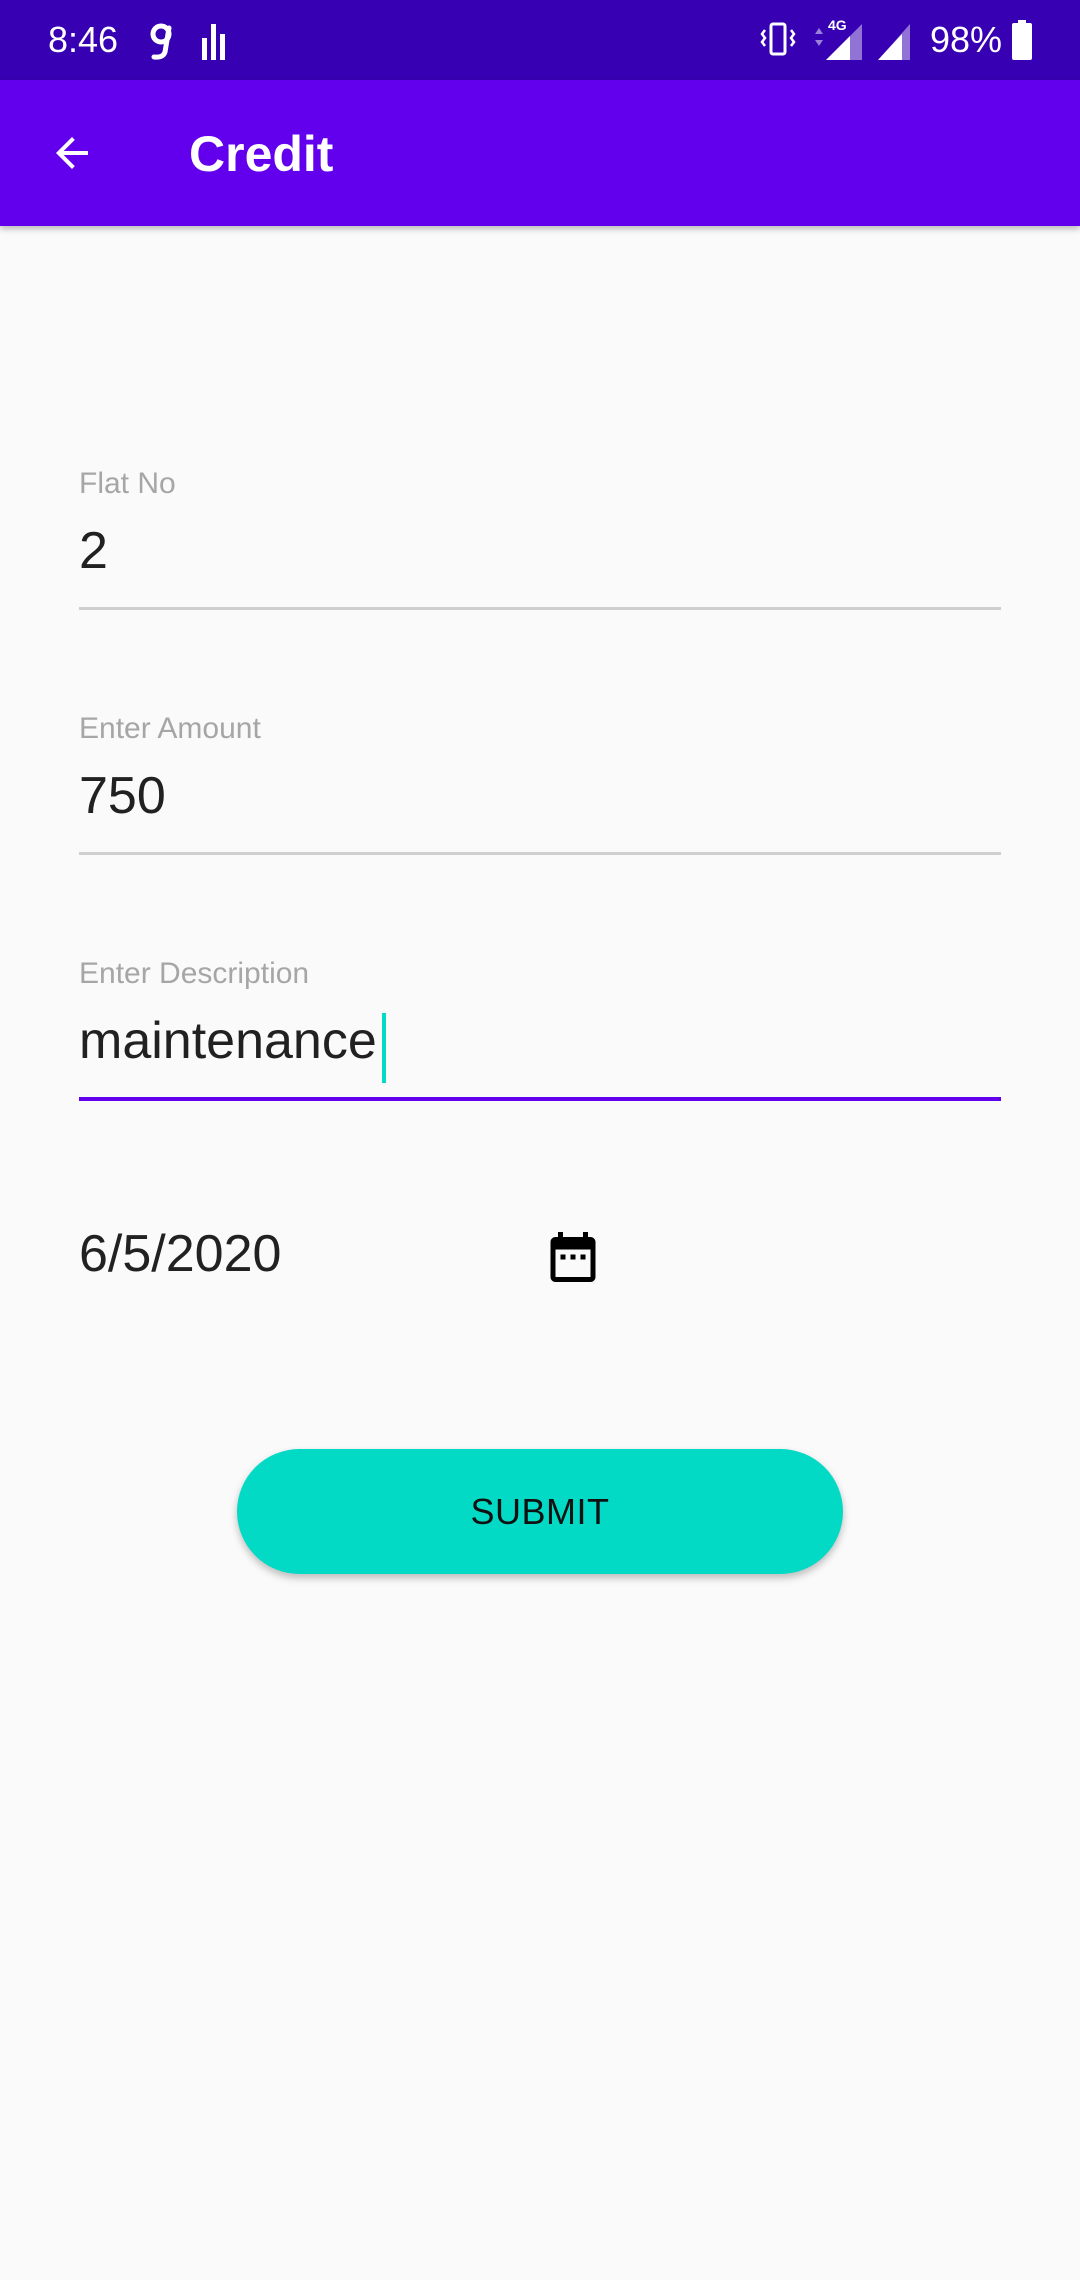 Image resolution: width=1080 pixels, height=2280 pixels. Describe the element at coordinates (83, 39) in the screenshot. I see `status-time: 8:46` at that location.